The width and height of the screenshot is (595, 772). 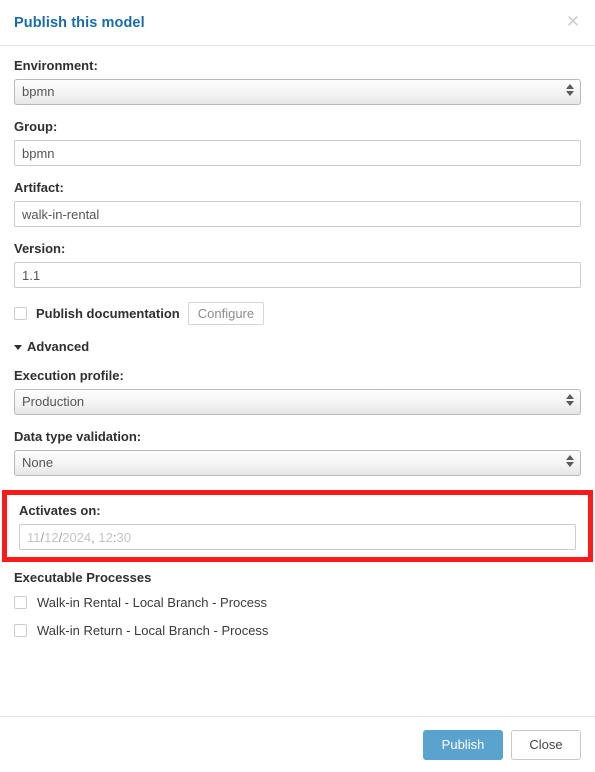 I want to click on artifact-input, so click(x=297, y=214).